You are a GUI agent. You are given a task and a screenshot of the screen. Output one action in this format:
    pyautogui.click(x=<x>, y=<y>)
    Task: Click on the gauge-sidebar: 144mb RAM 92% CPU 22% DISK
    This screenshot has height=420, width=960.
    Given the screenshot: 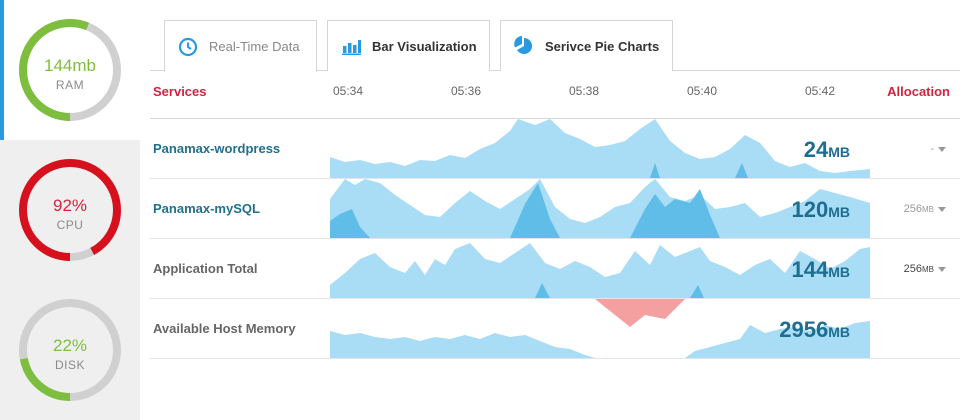 What is the action you would take?
    pyautogui.click(x=70, y=210)
    